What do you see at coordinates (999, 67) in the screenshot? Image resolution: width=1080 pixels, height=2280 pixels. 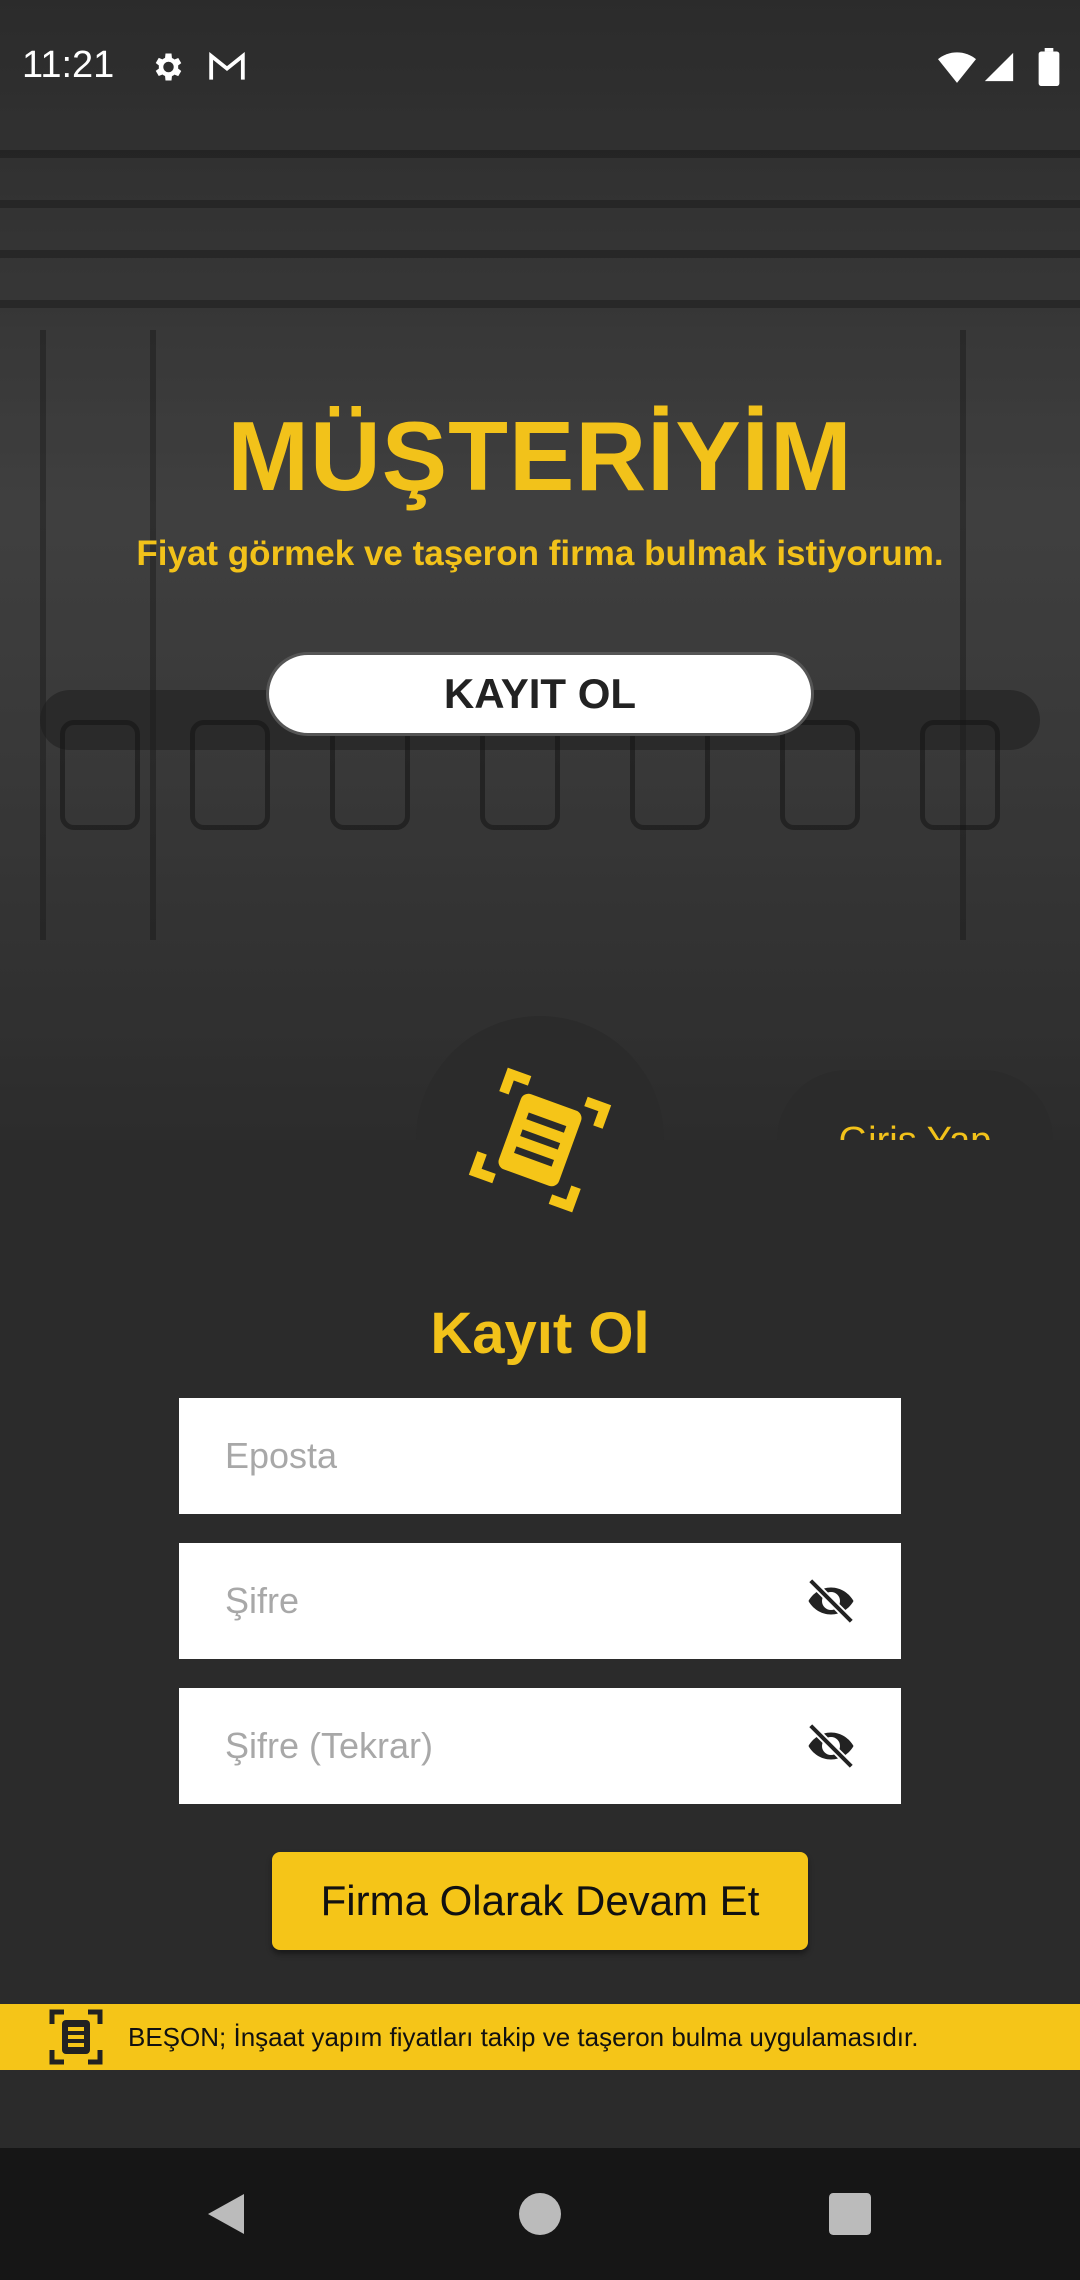 I see `signal-icon` at bounding box center [999, 67].